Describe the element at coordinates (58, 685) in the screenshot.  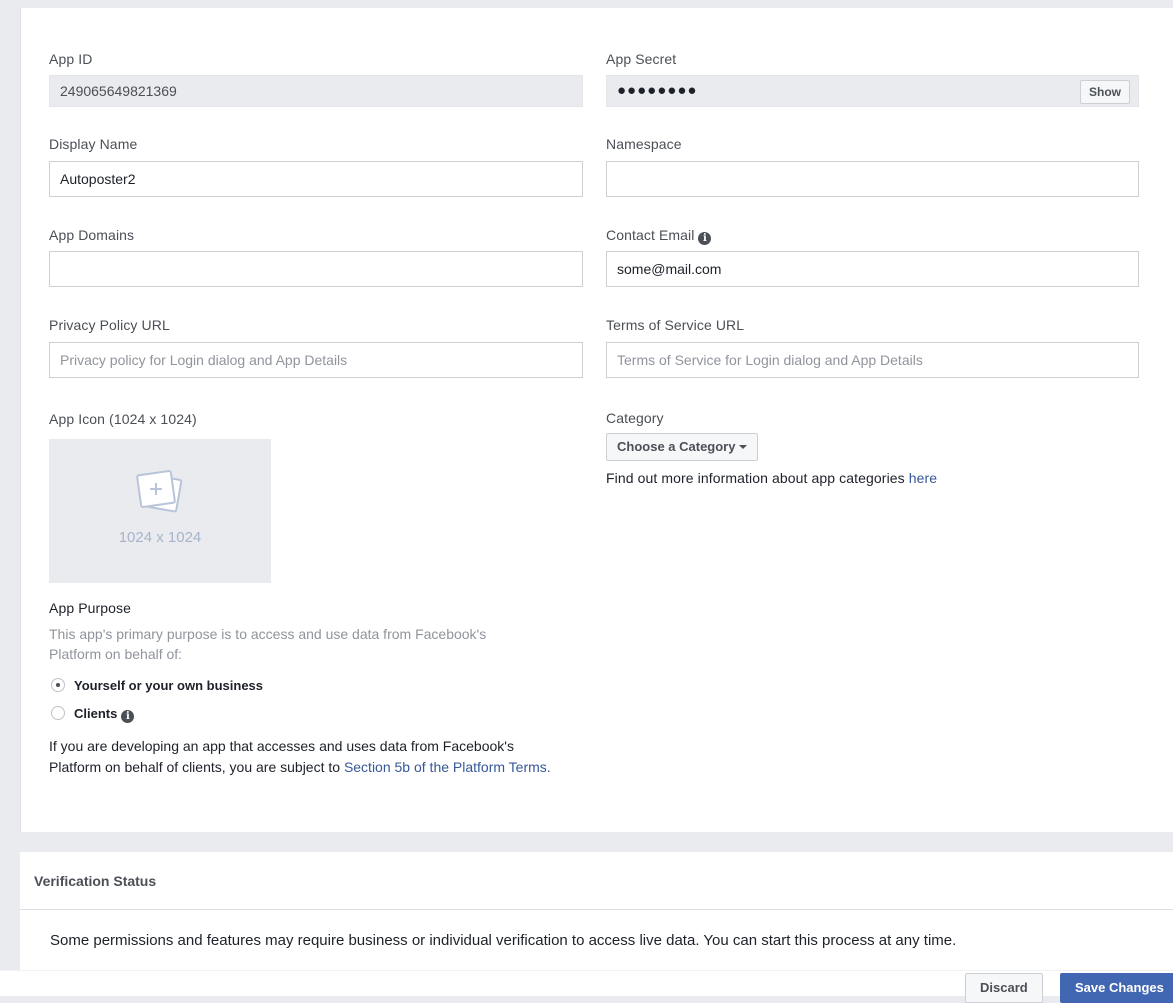
I see `radio-selected-icon` at that location.